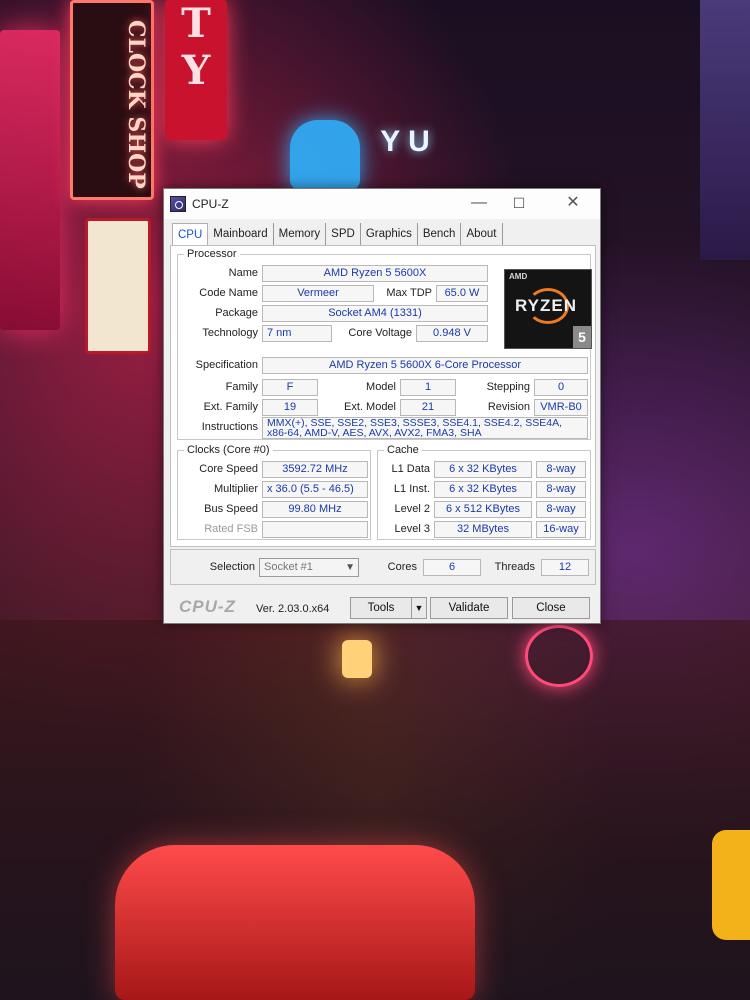 The image size is (750, 1000). Describe the element at coordinates (561, 387) in the screenshot. I see `stepping-value: 0` at that location.